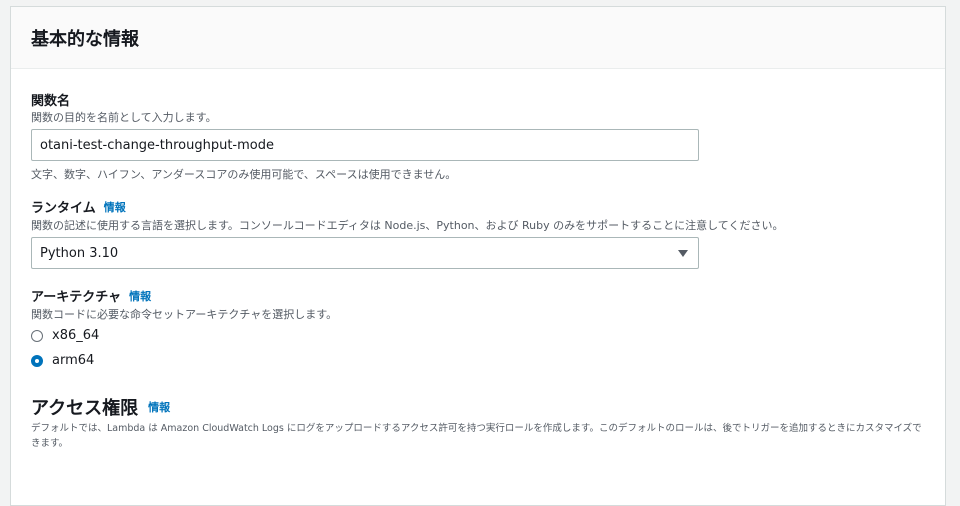 This screenshot has height=506, width=960. I want to click on runtime-select: Python 3.10, so click(365, 253).